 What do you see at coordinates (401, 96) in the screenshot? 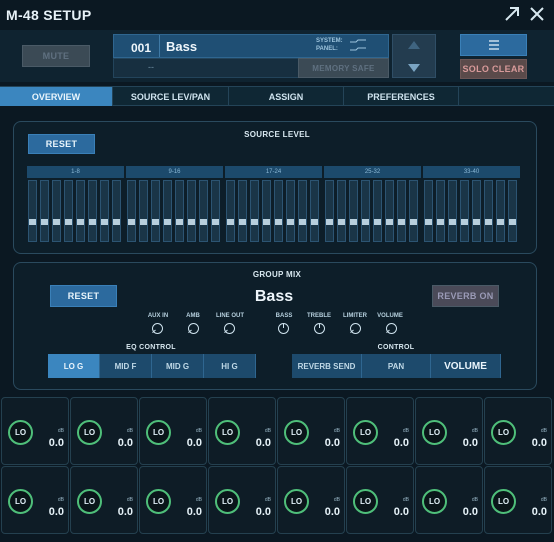
I see `tab-preferences: PREFERENCES` at bounding box center [401, 96].